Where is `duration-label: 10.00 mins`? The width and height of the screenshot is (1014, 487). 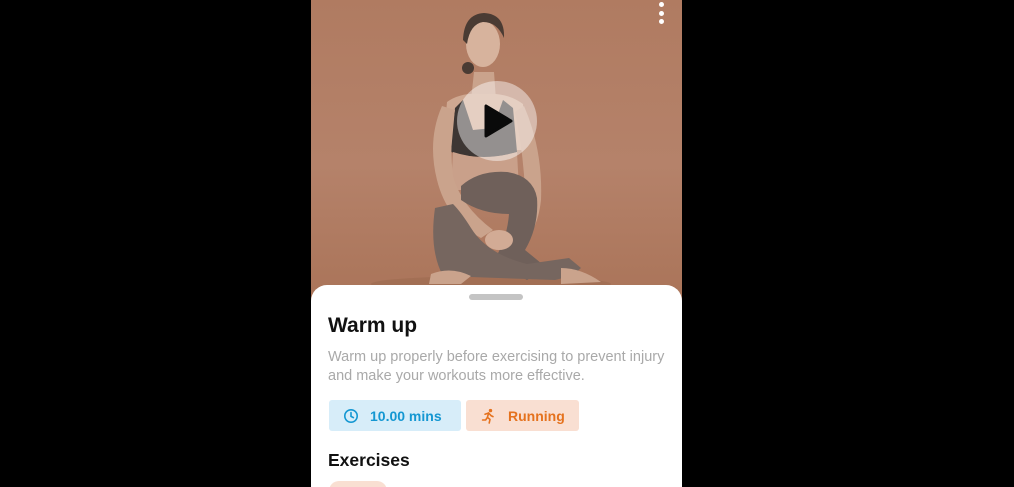
duration-label: 10.00 mins is located at coordinates (406, 415).